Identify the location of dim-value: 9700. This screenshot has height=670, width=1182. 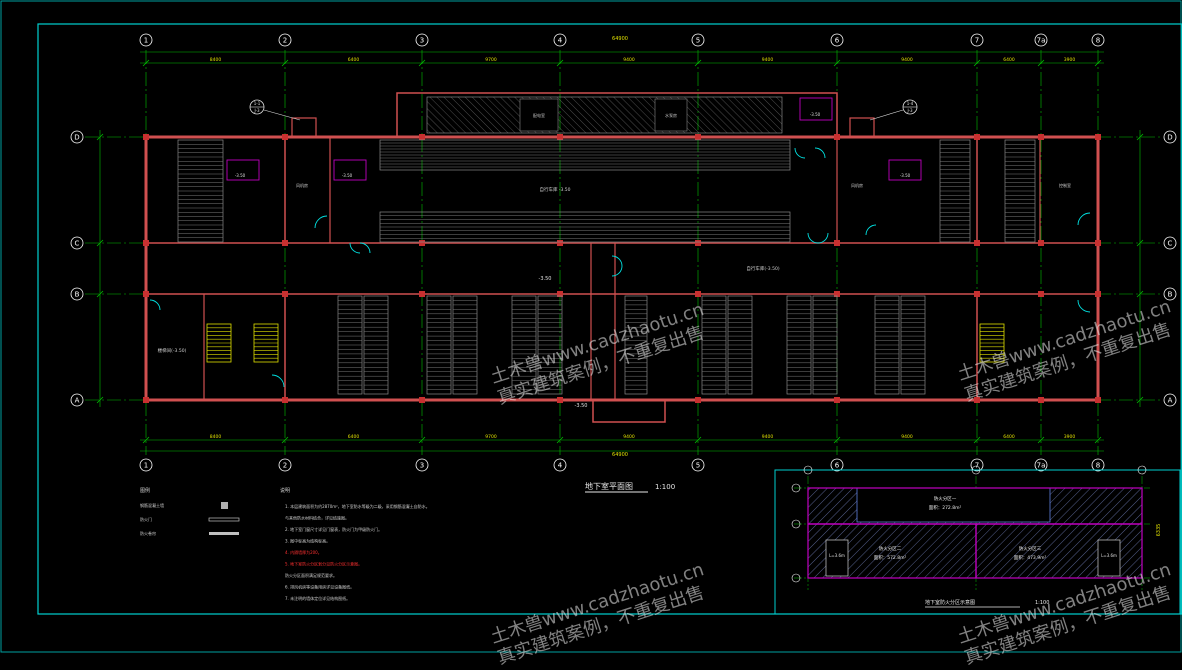
(491, 437).